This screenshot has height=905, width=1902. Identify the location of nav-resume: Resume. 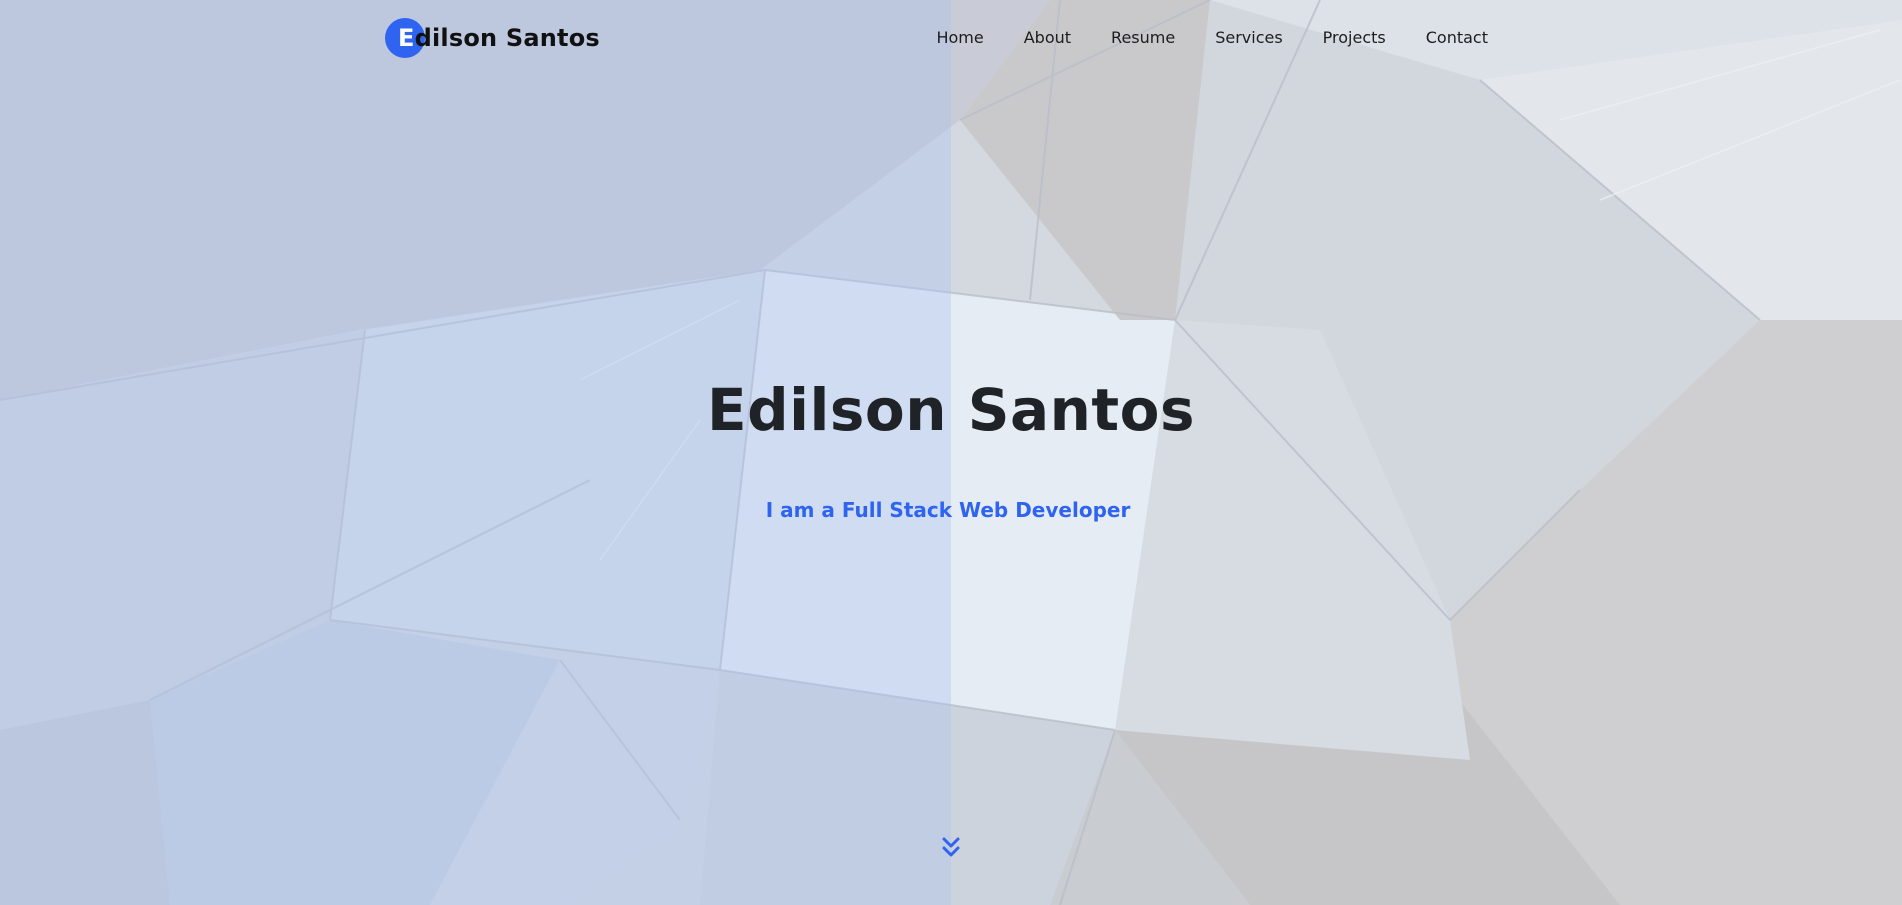
(1143, 38).